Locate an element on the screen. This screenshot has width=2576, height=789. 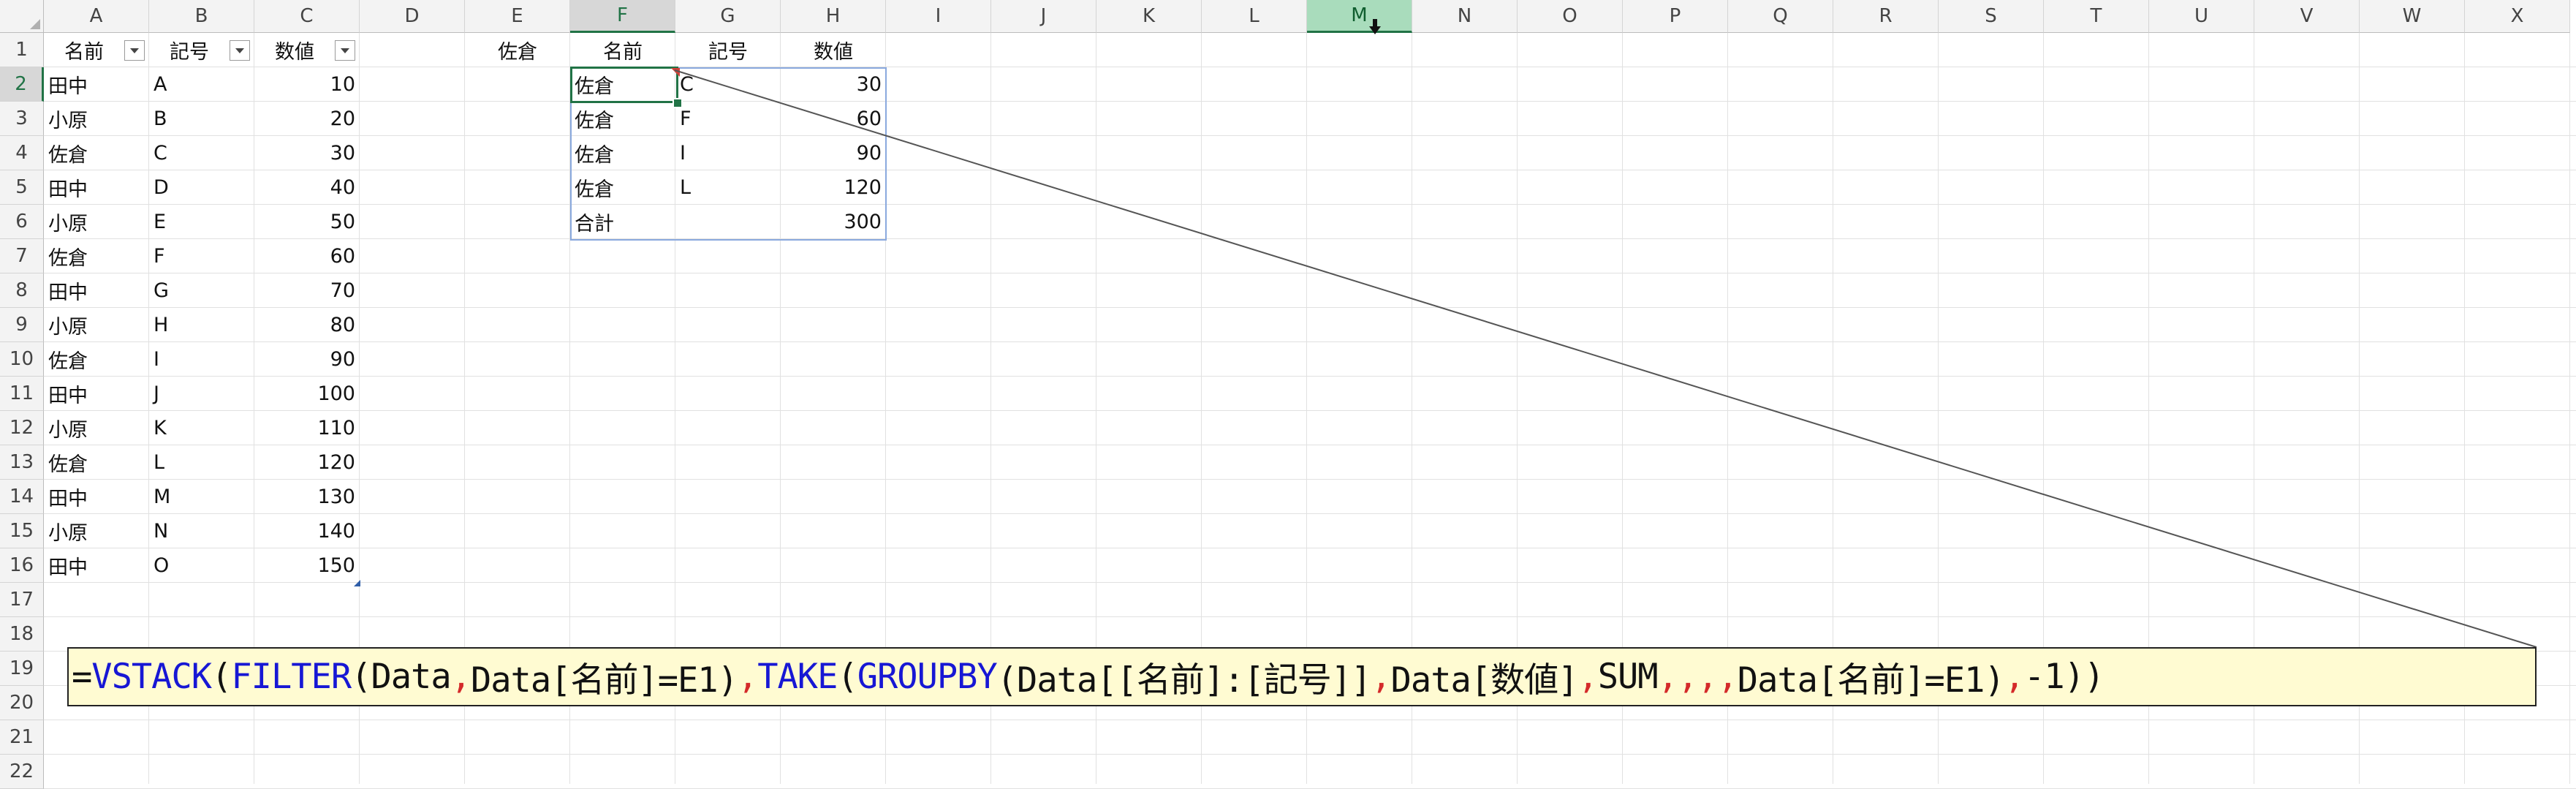
row-header-6: 6 is located at coordinates (22, 222).